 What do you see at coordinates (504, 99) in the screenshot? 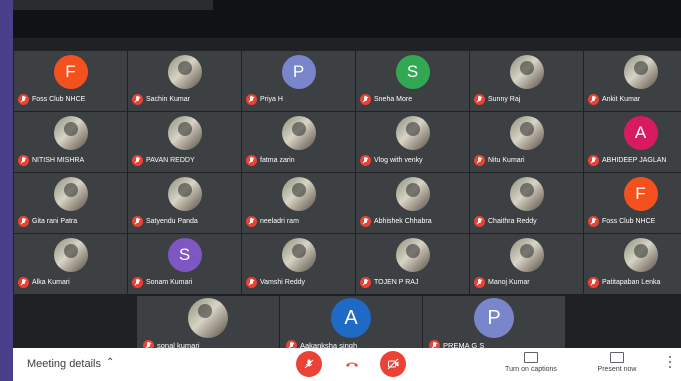
I see `participant-name: Sunny Raj` at bounding box center [504, 99].